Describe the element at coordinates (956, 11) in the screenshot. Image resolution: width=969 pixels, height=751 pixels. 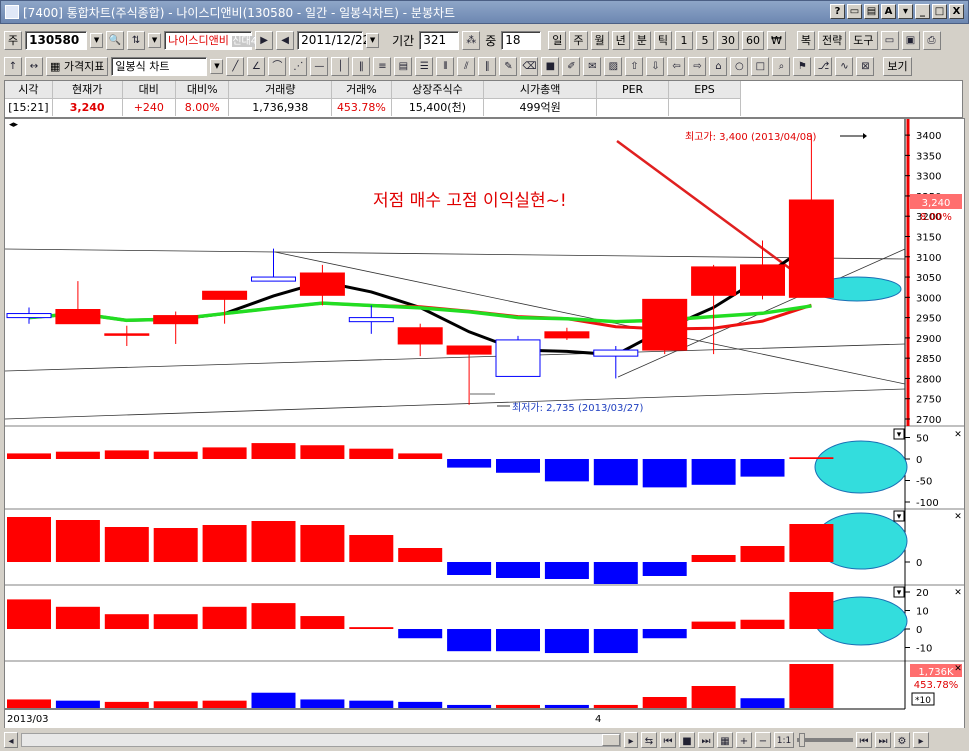
I see `close-button: X` at that location.